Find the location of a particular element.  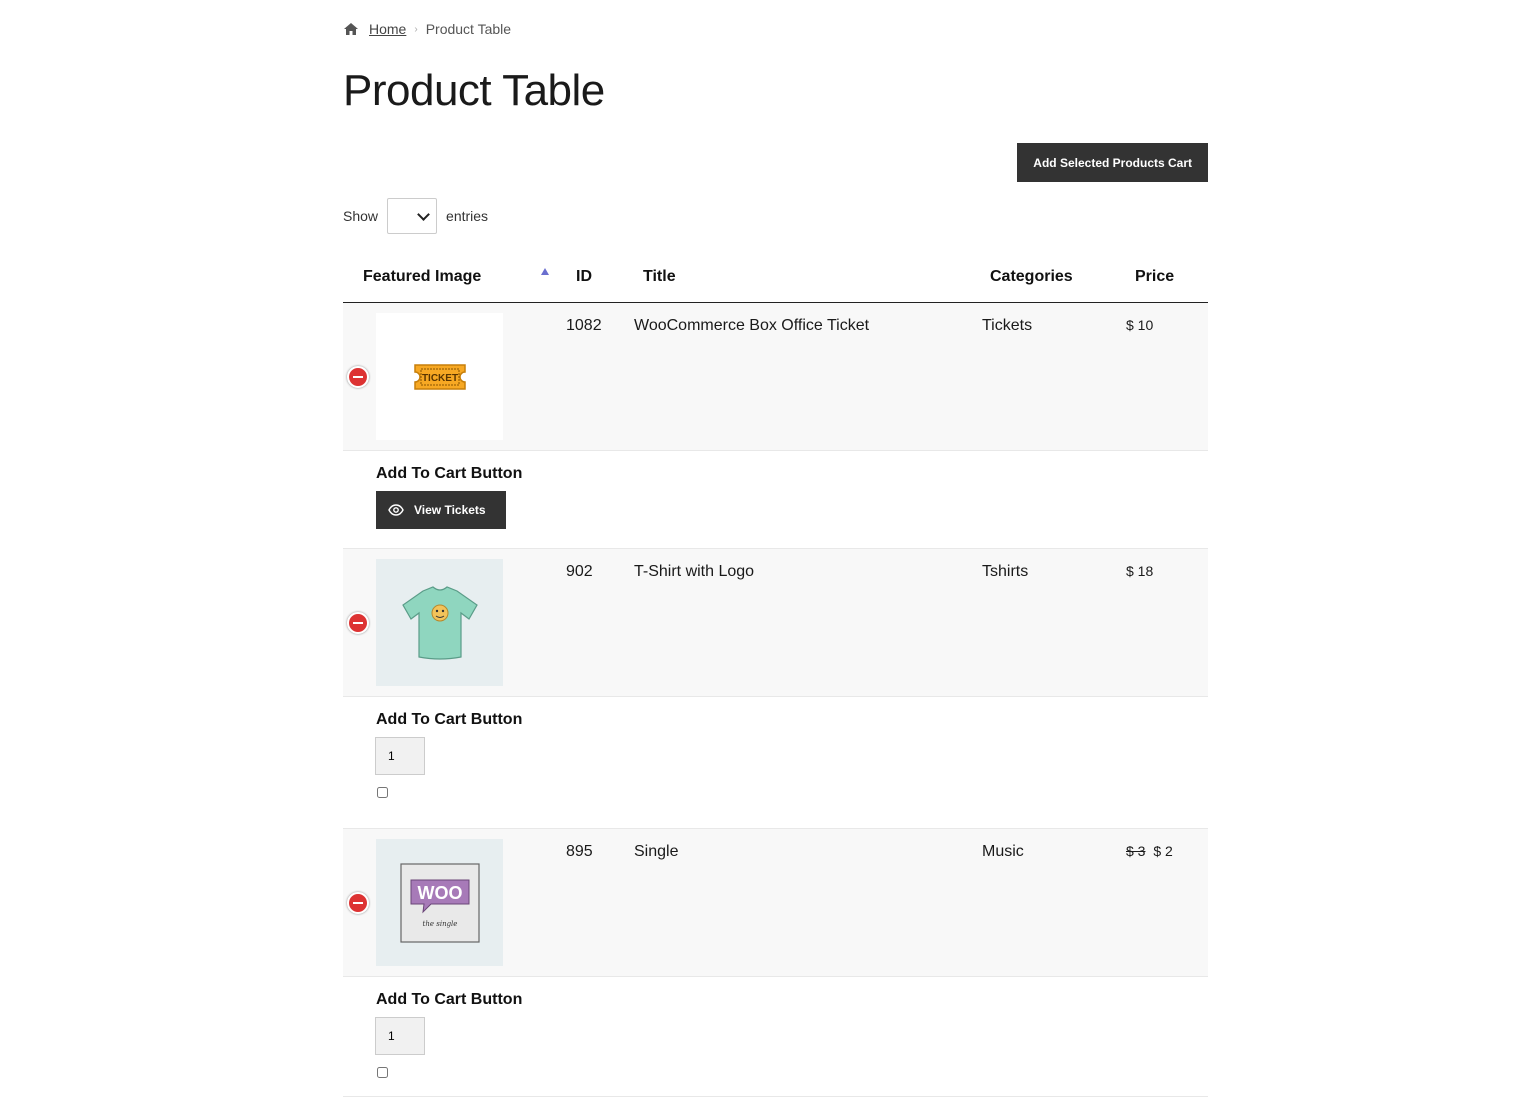

show-entries-suffix: entries is located at coordinates (467, 216).